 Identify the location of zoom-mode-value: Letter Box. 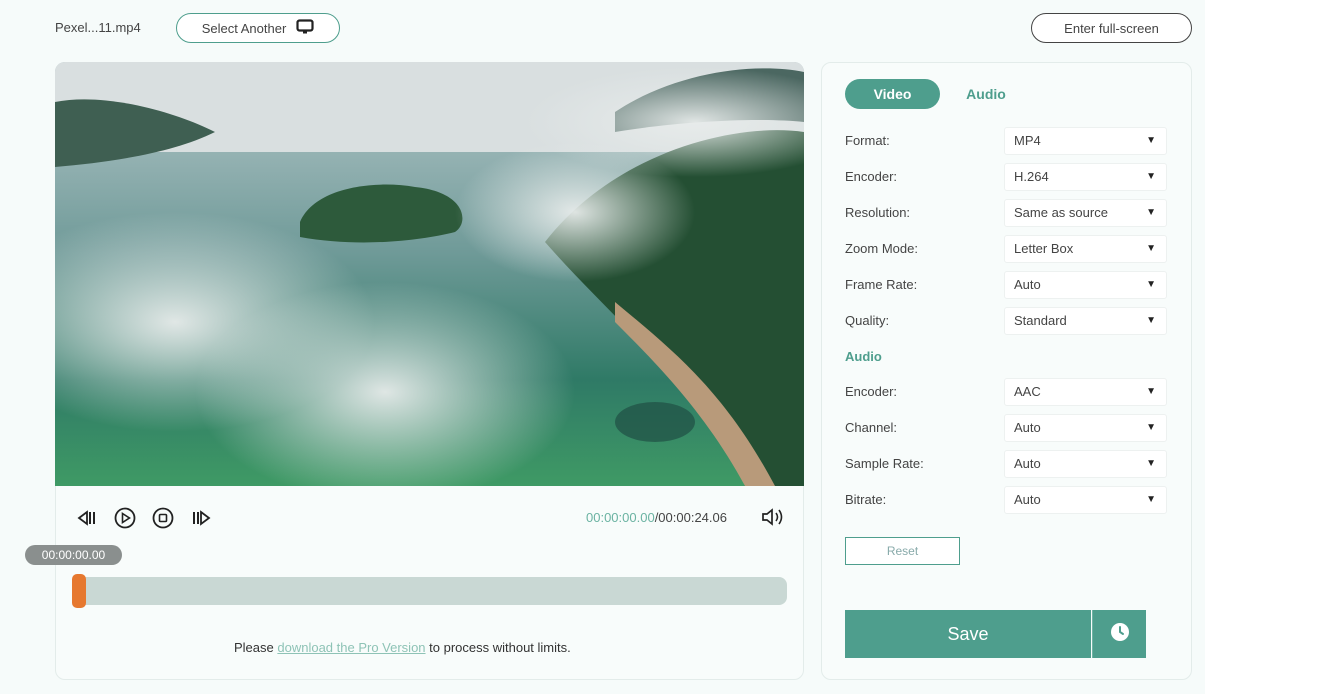
(1044, 248).